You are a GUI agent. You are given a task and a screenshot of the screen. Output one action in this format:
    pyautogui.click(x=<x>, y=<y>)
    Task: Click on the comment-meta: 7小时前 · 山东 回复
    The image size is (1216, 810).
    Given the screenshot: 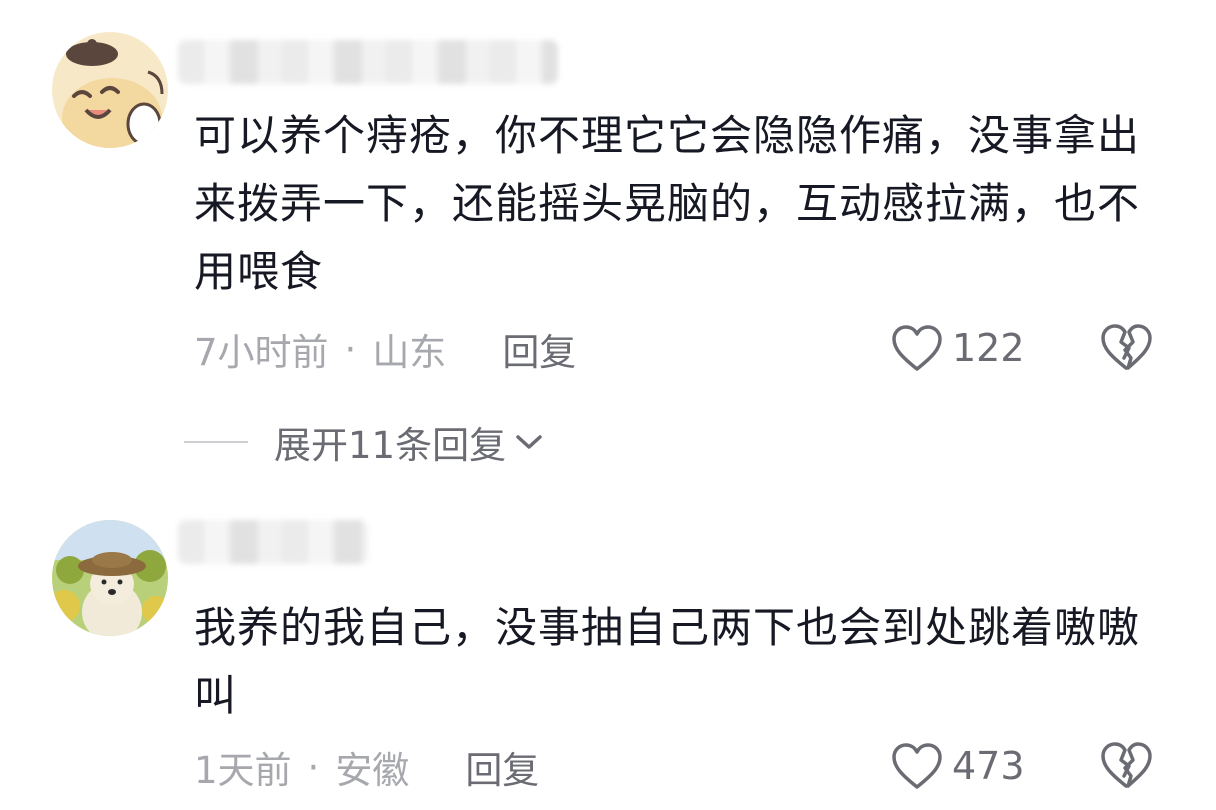 What is the action you would take?
    pyautogui.click(x=385, y=349)
    